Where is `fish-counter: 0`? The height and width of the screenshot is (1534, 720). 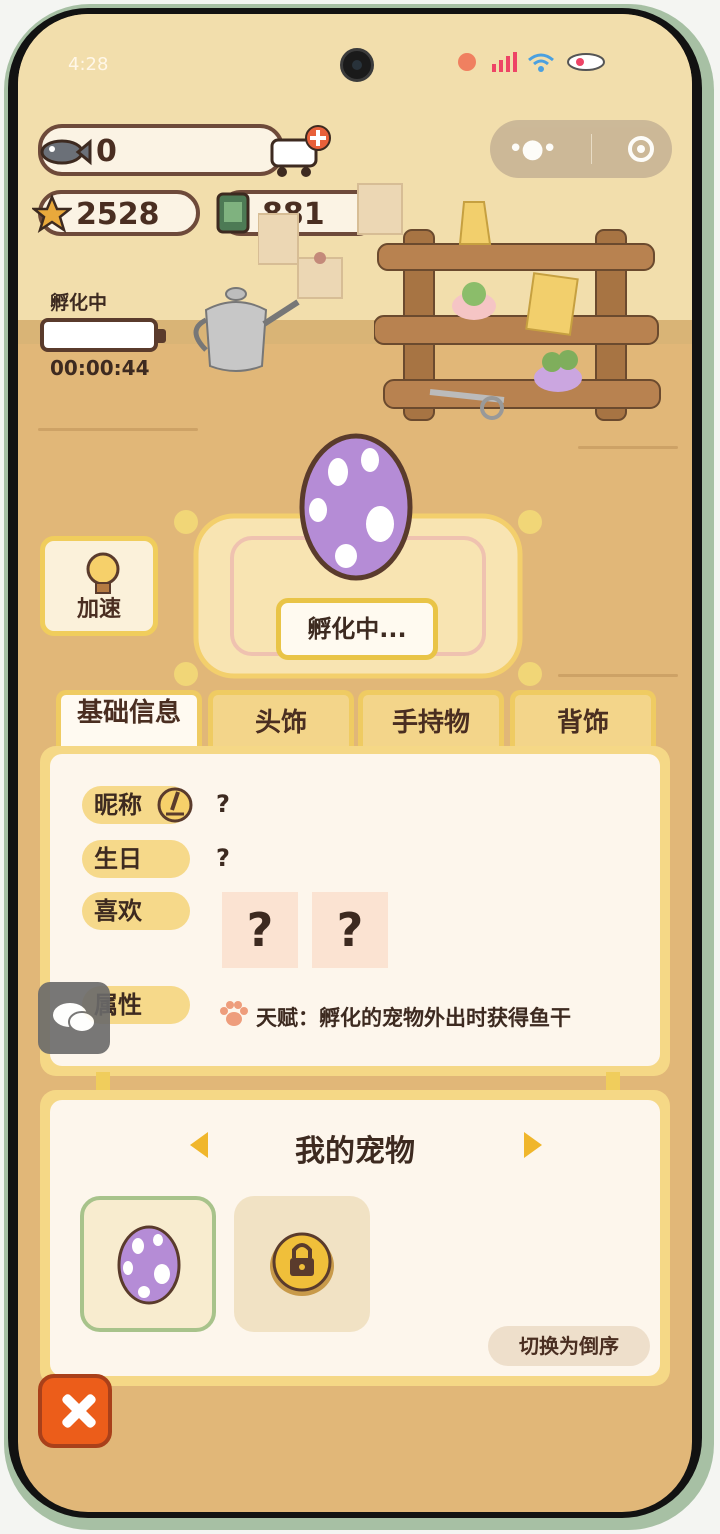
fish-counter: 0 is located at coordinates (184, 150).